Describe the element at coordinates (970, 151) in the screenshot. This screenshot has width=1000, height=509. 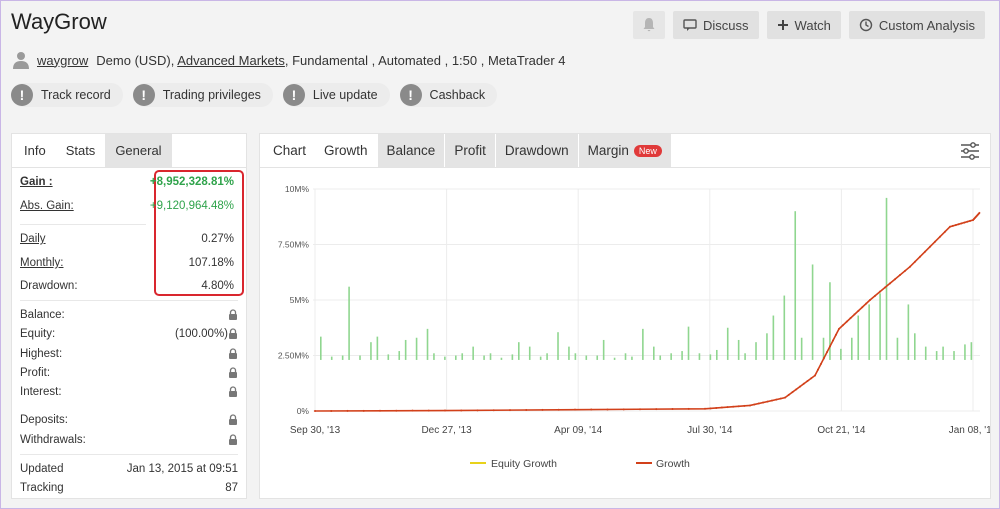
I see `filter-settings-icon` at that location.